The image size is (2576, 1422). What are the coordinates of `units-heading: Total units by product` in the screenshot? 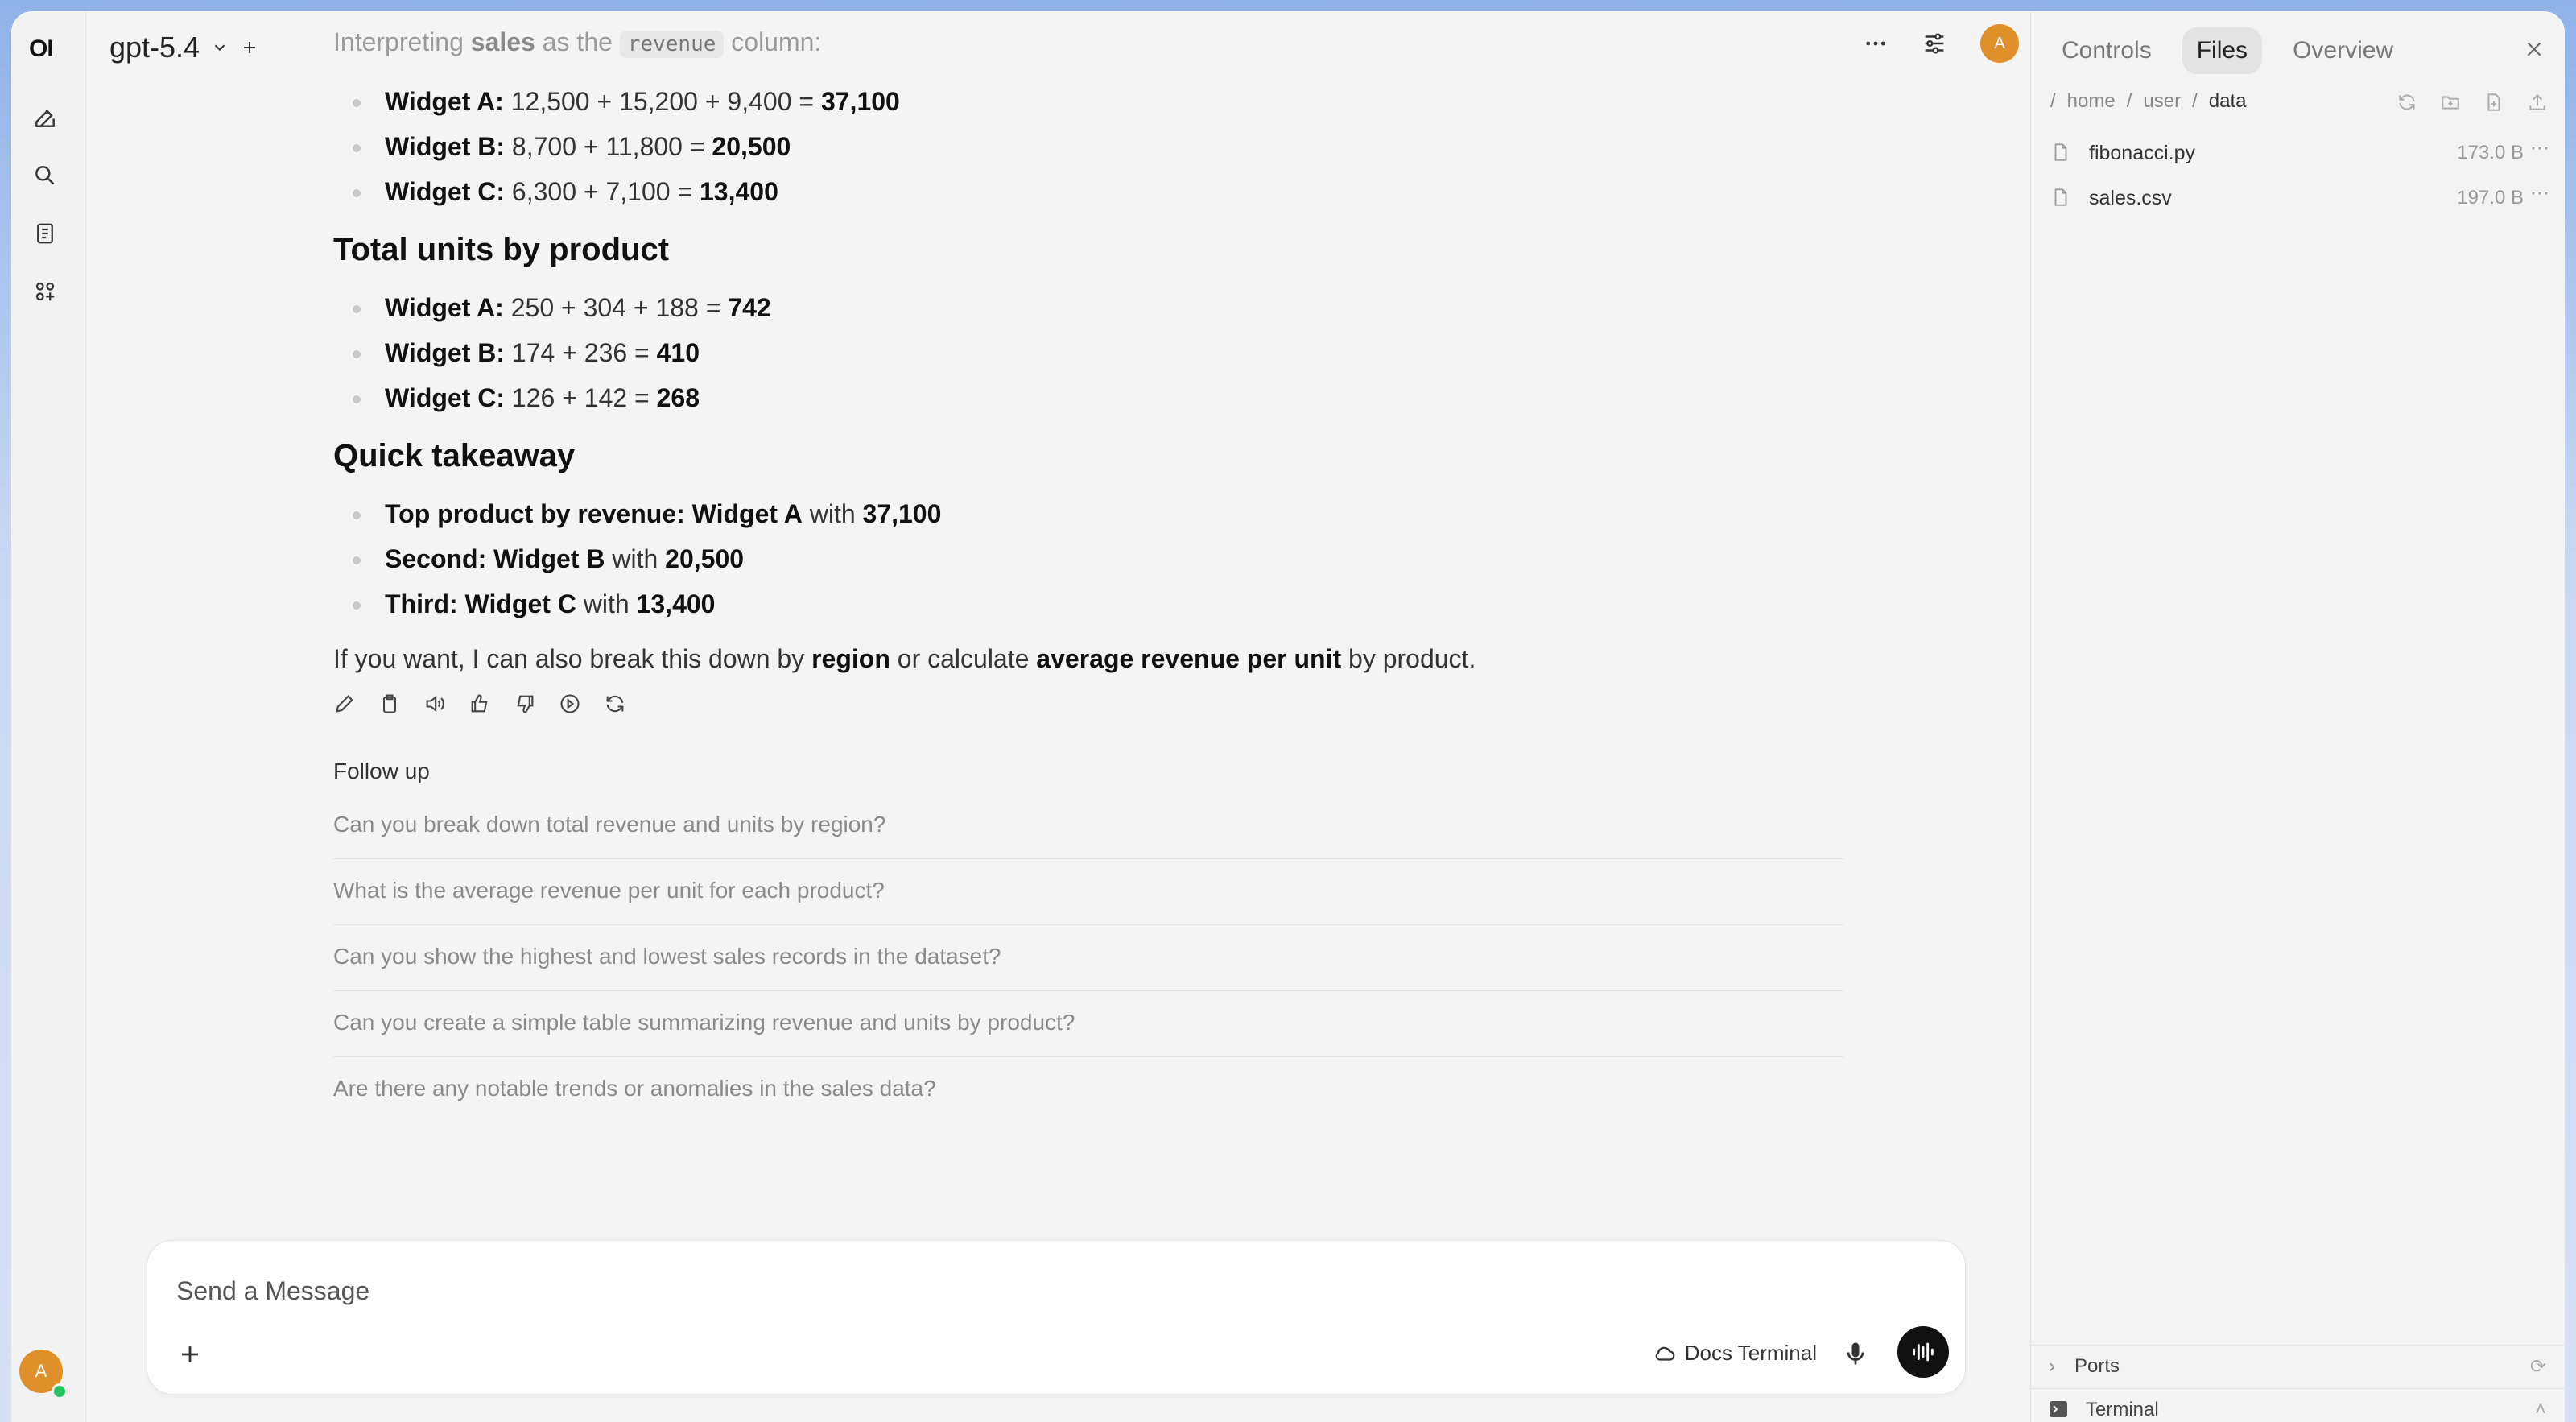 It's located at (501, 249).